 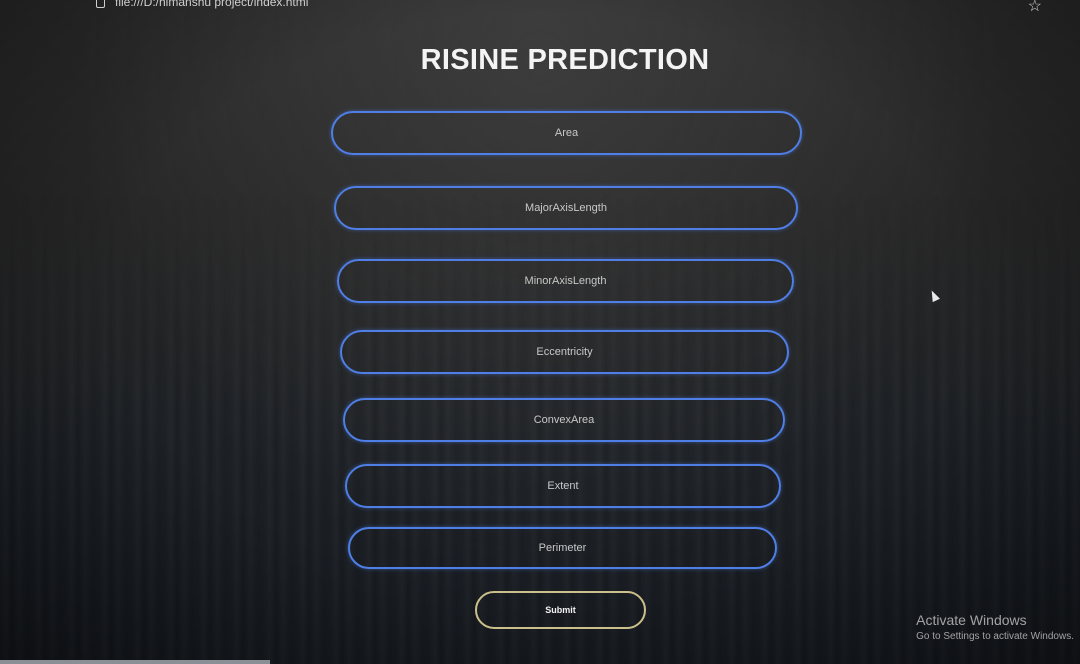 I want to click on eccentricity-input, so click(x=564, y=352).